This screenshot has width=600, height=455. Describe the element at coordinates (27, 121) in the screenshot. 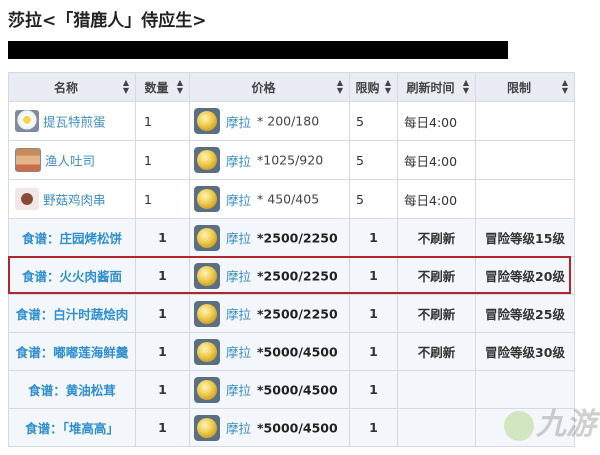

I see `fried-egg-icon` at that location.